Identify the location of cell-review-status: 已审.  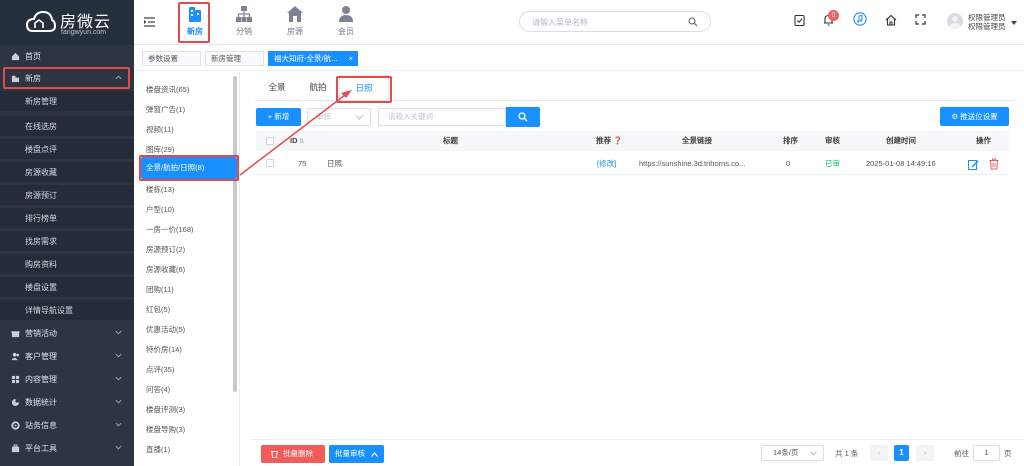
(832, 163).